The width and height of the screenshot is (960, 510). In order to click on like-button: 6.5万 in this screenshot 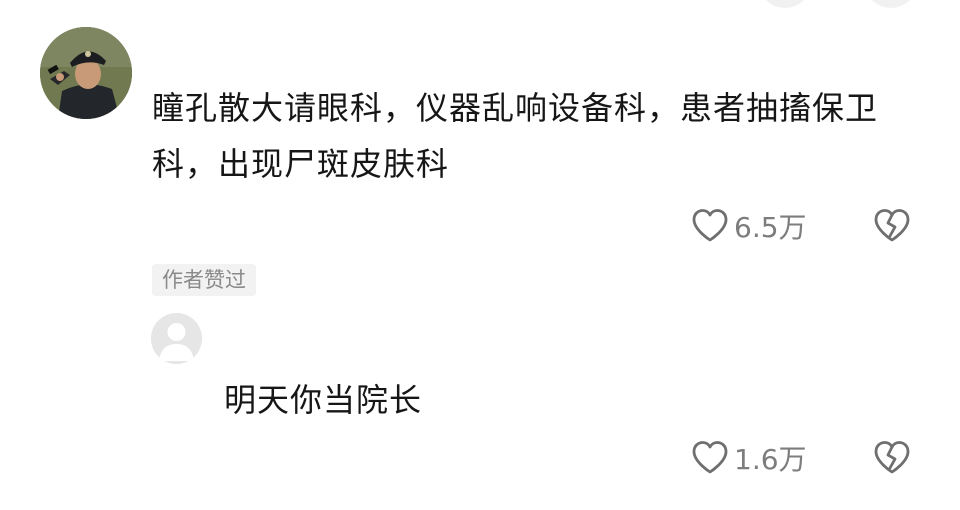, I will do `click(748, 226)`.